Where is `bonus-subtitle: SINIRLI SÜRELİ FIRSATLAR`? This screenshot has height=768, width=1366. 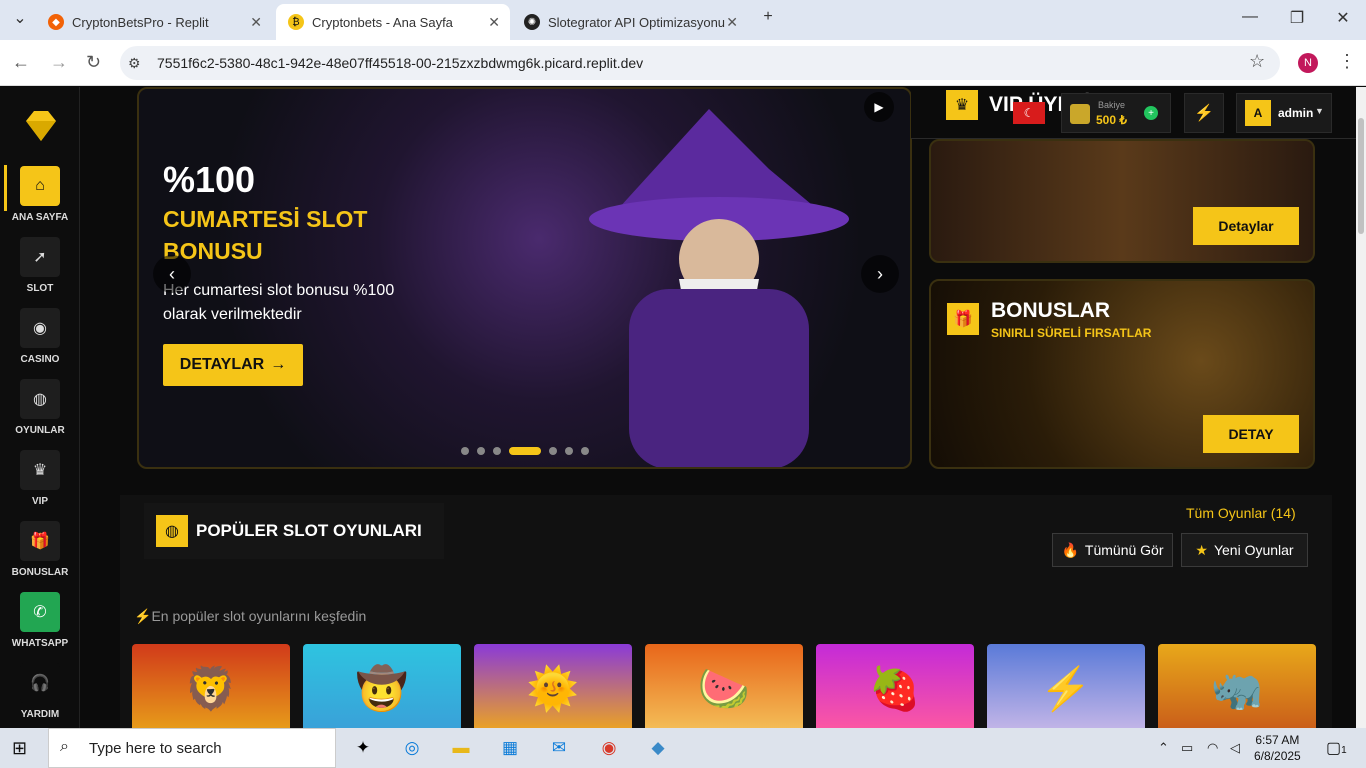 bonus-subtitle: SINIRLI SÜRELİ FIRSATLAR is located at coordinates (1071, 333).